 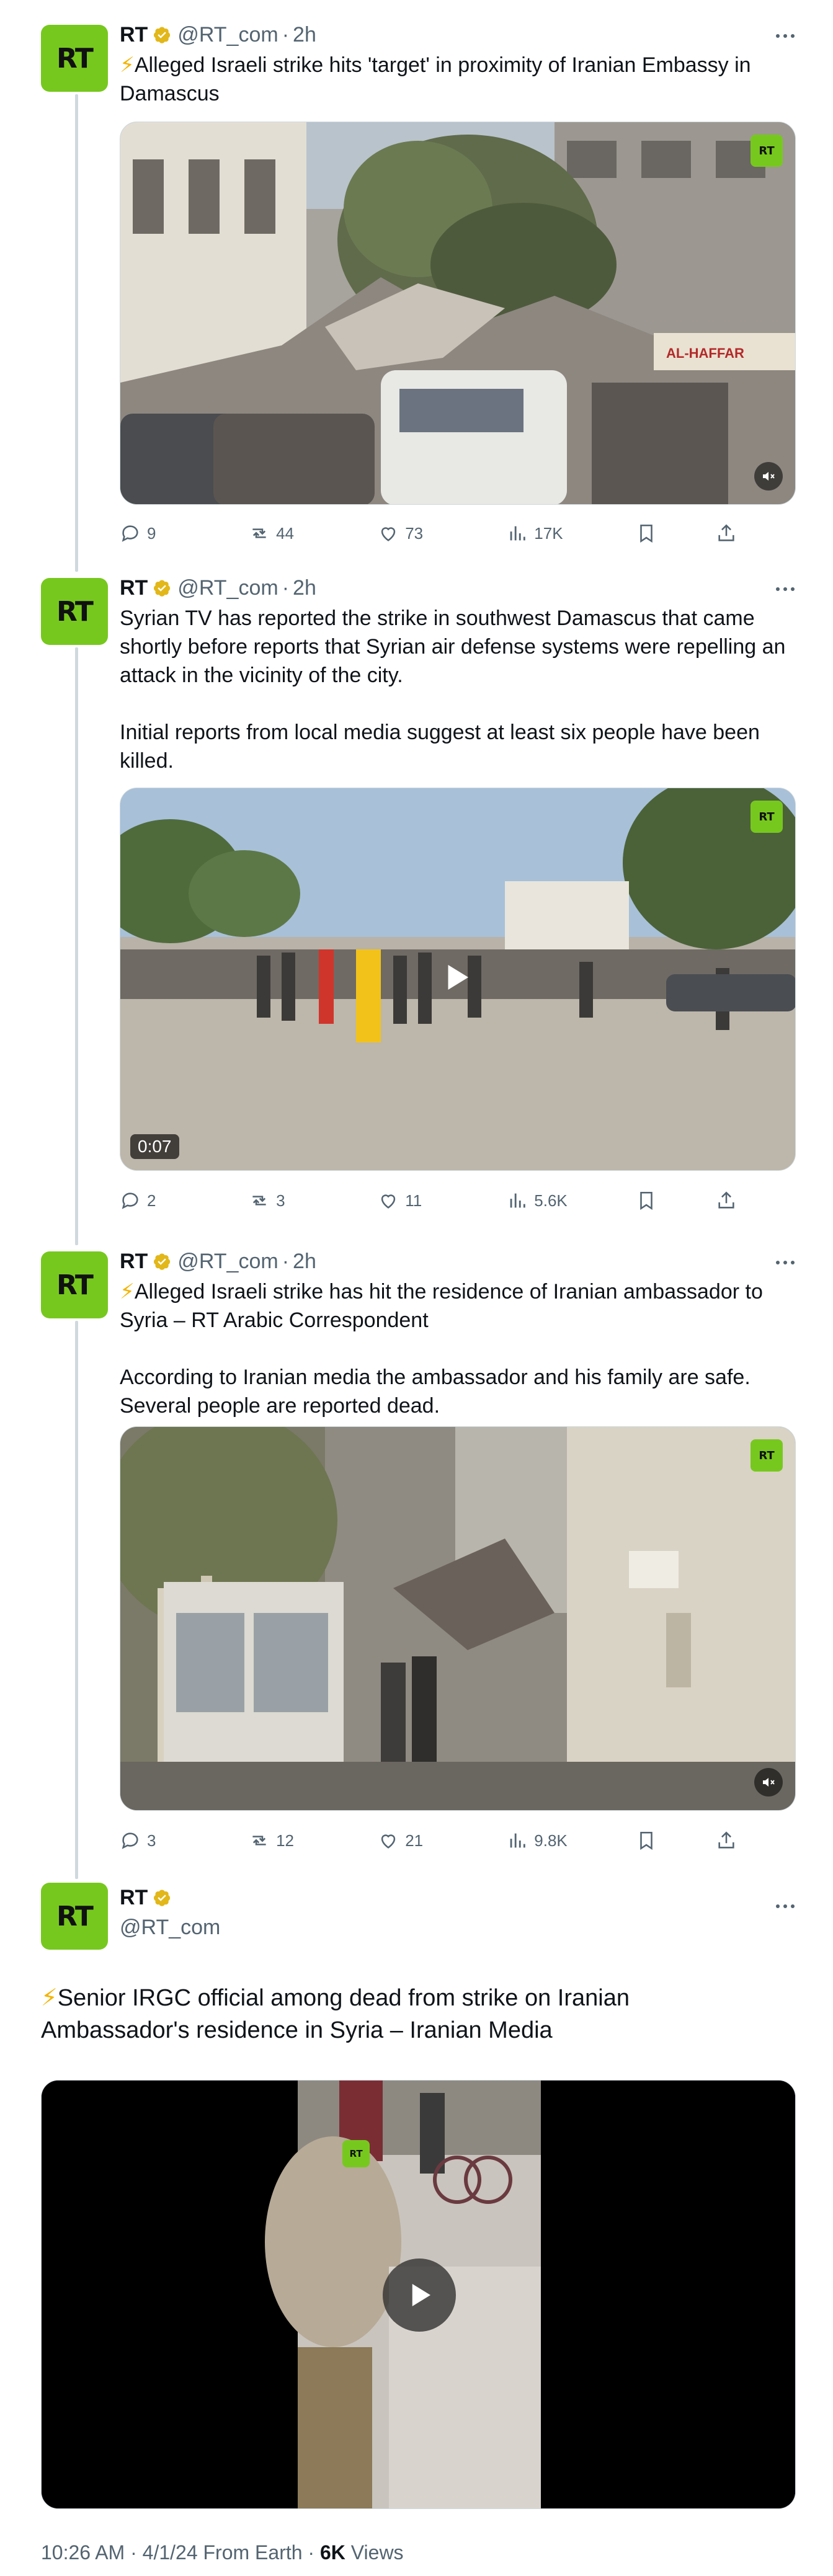 I want to click on residence-damage-photo, so click(x=457, y=1618).